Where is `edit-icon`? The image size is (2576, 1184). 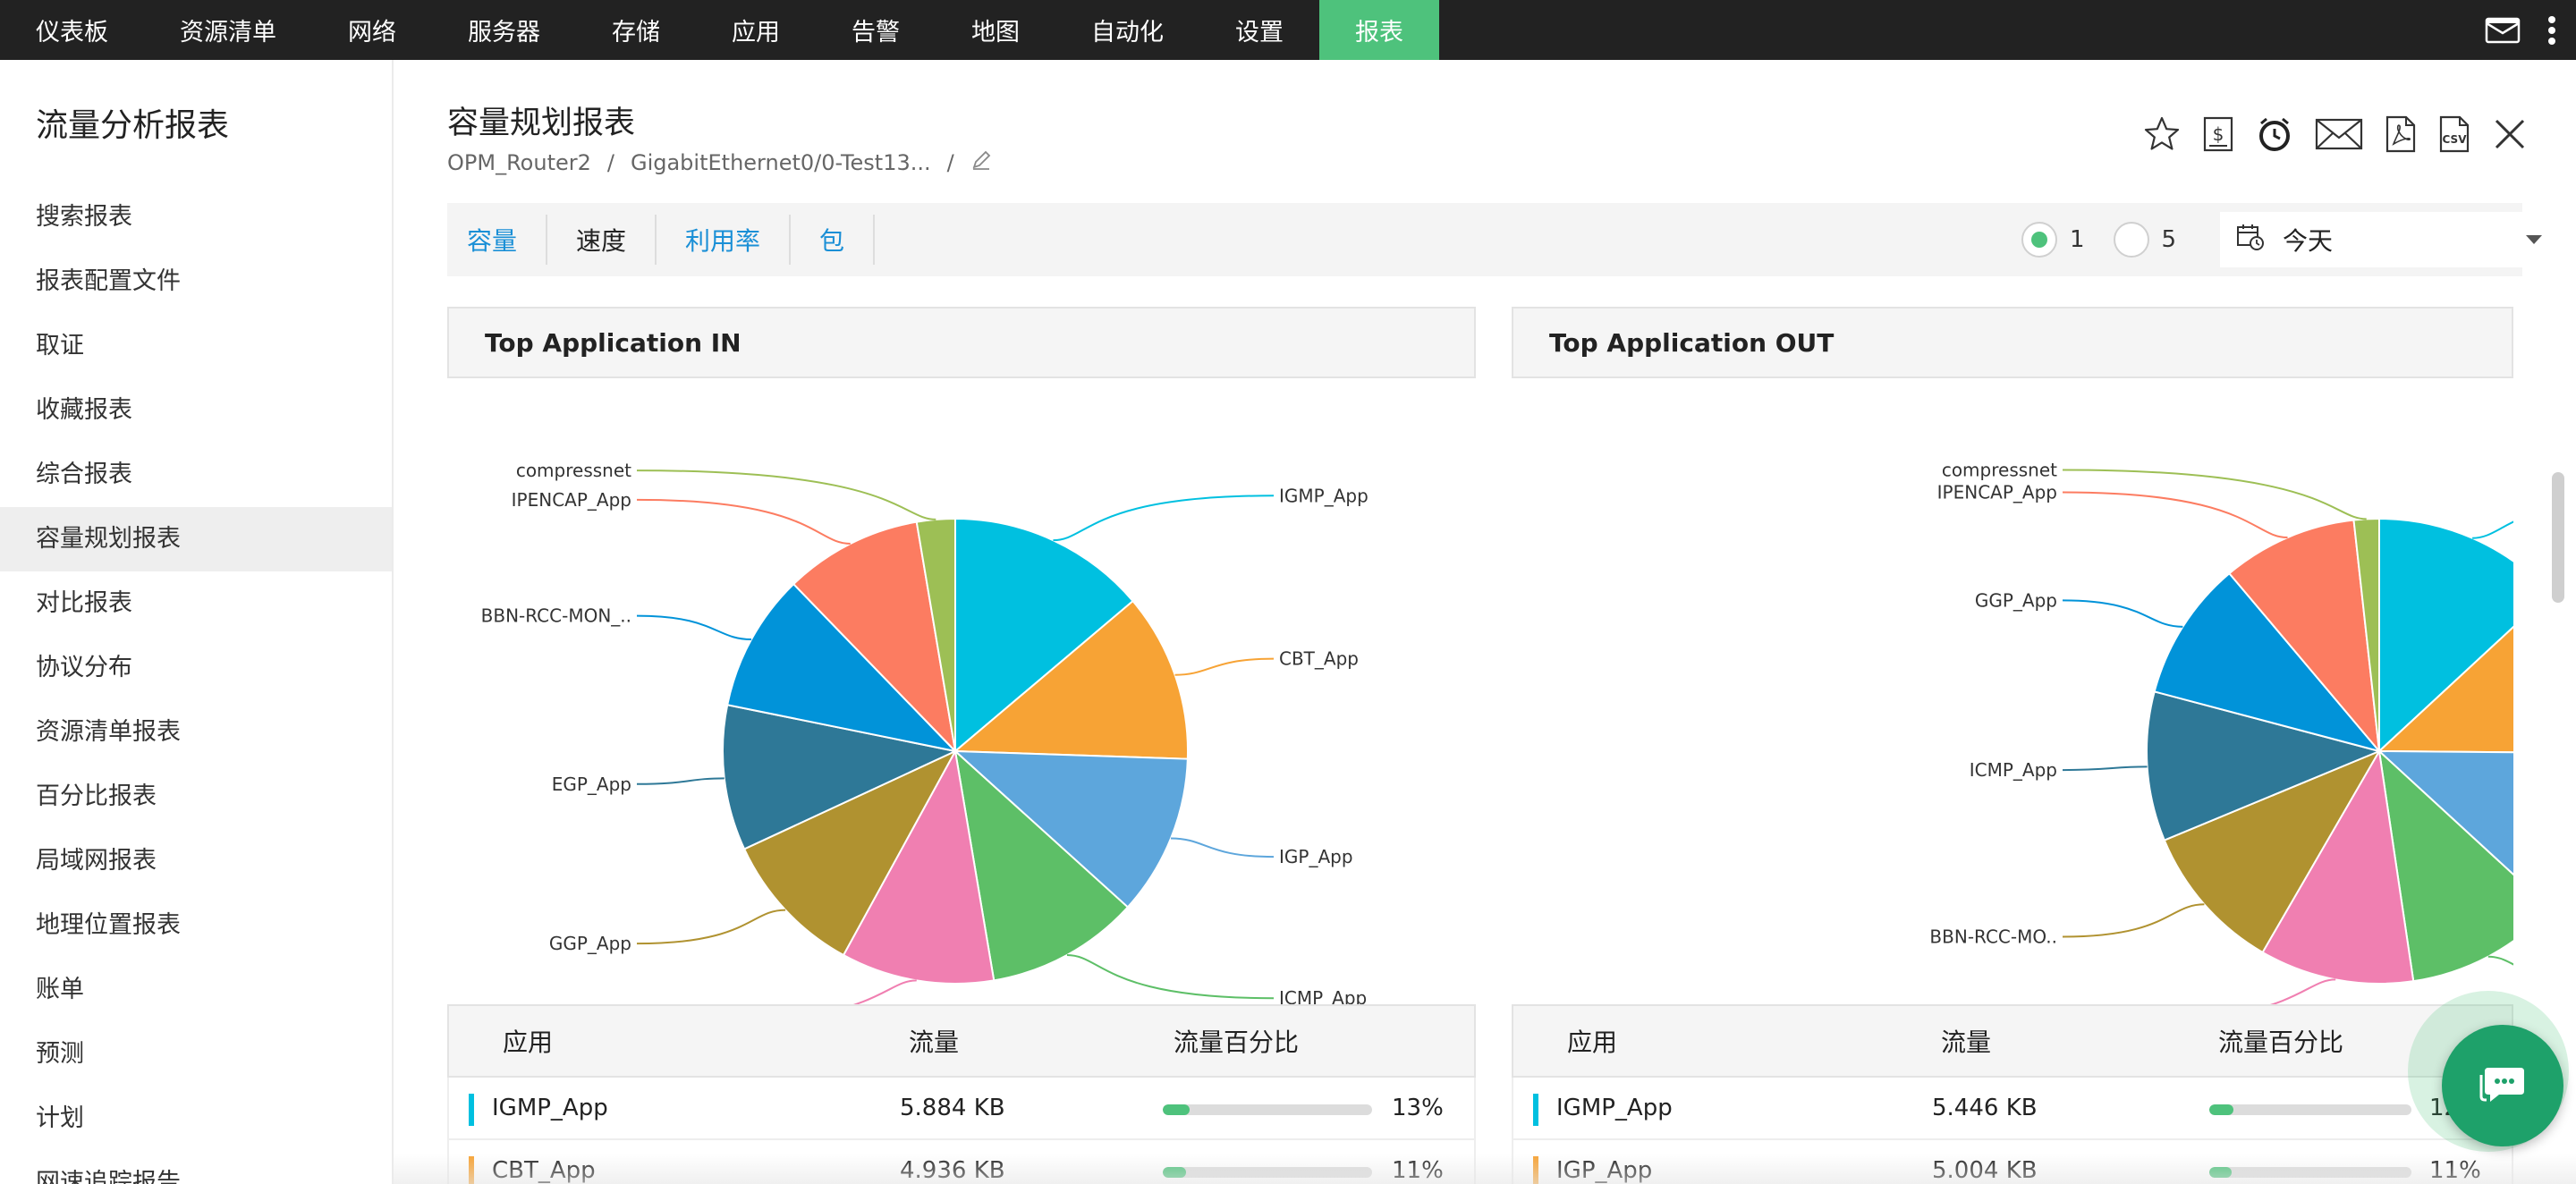 edit-icon is located at coordinates (981, 162).